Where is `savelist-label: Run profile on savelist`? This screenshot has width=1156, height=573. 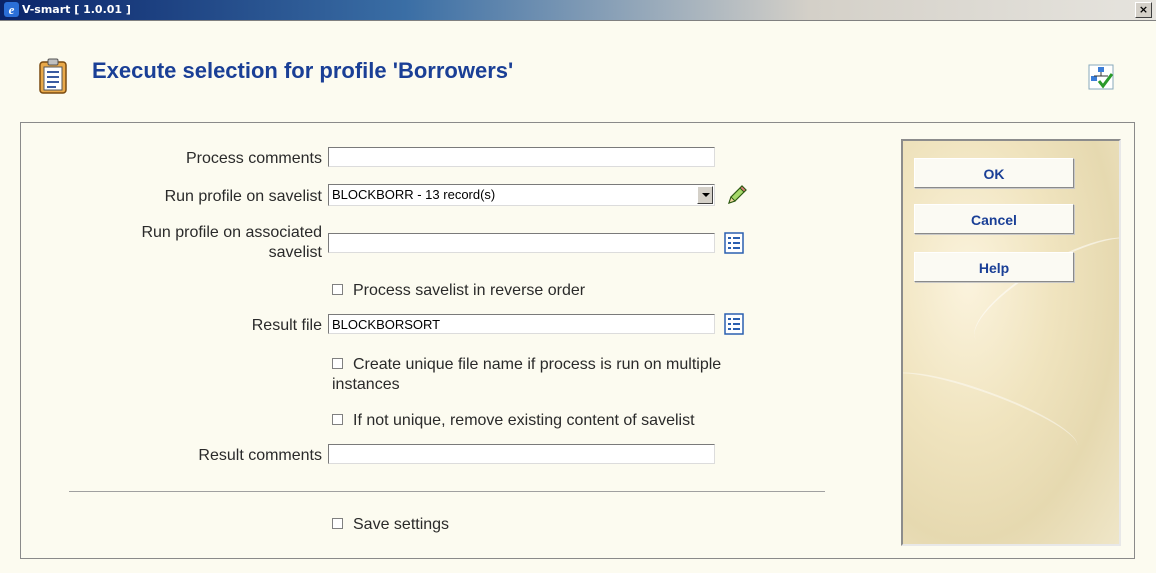 savelist-label: Run profile on savelist is located at coordinates (243, 196).